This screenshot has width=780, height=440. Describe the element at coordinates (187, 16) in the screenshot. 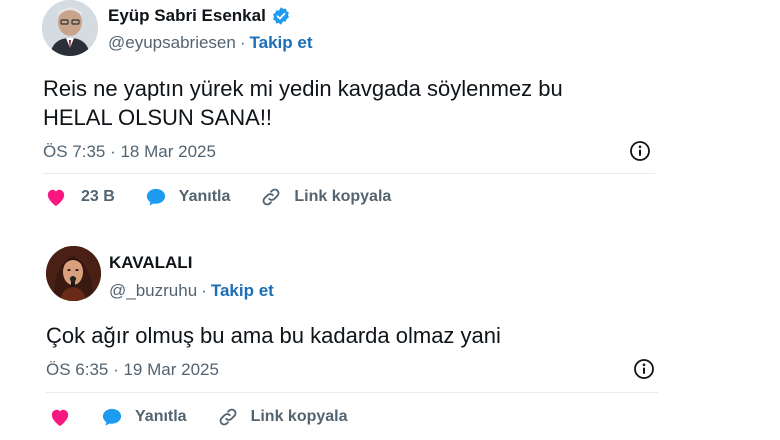

I see `display-name: Eyüp Sabri Esenkal` at that location.